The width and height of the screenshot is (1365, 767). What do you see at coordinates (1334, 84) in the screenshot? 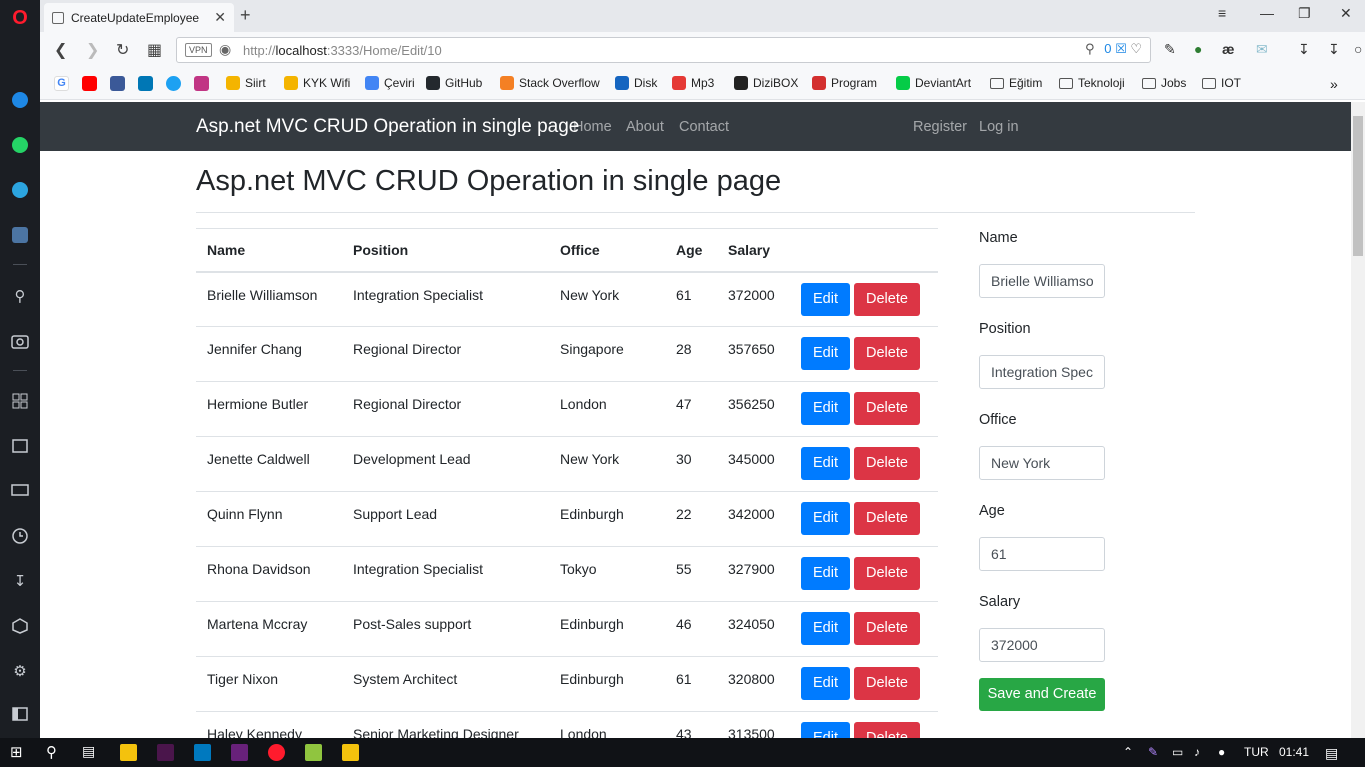
I see `more-bookmarks-icon: »` at bounding box center [1334, 84].